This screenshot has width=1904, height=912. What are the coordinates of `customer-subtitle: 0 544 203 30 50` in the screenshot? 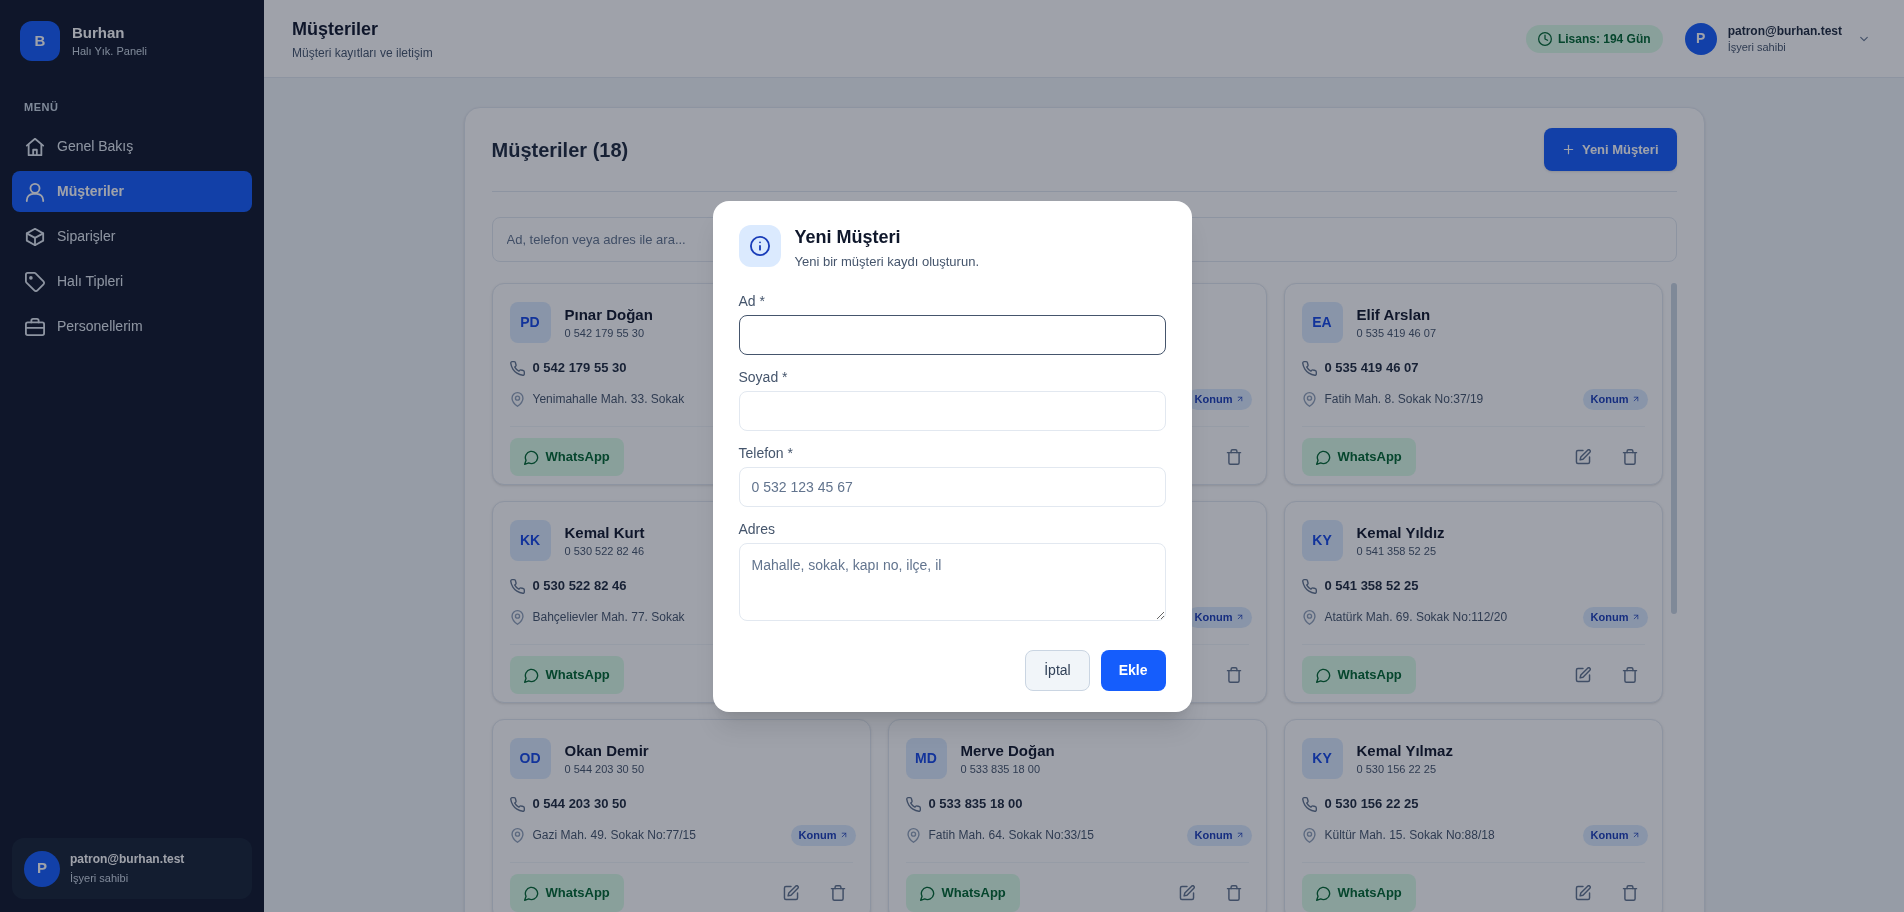 It's located at (605, 769).